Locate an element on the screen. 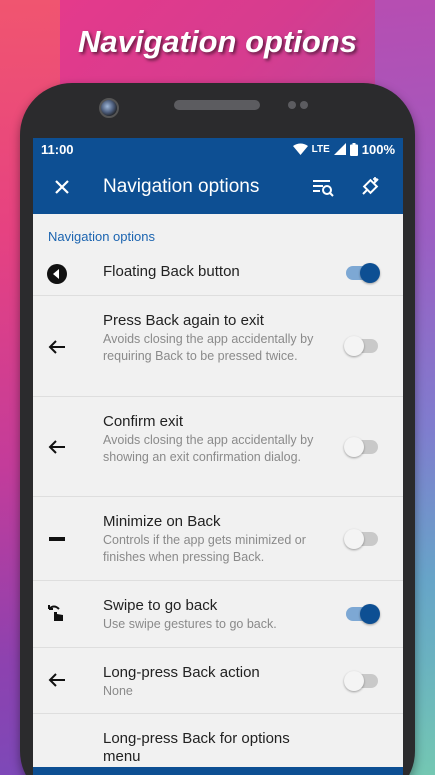 The image size is (435, 775). battery-icon is located at coordinates (353, 149).